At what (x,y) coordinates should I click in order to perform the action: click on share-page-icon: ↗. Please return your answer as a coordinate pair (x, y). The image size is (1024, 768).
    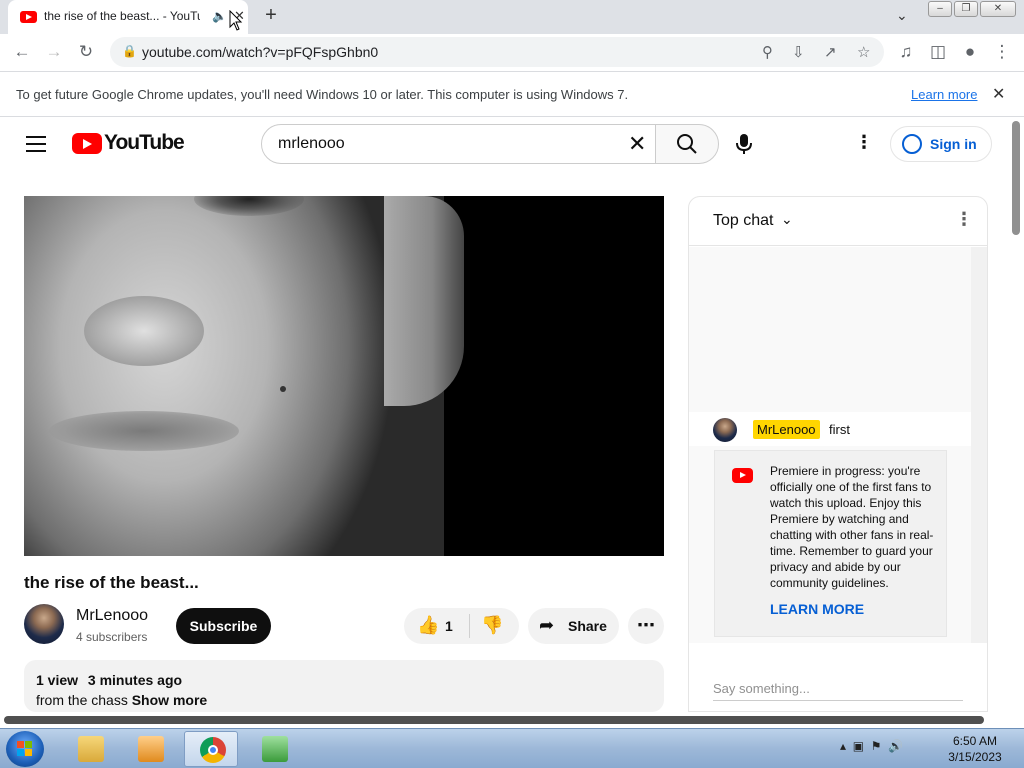
    Looking at the image, I should click on (830, 52).